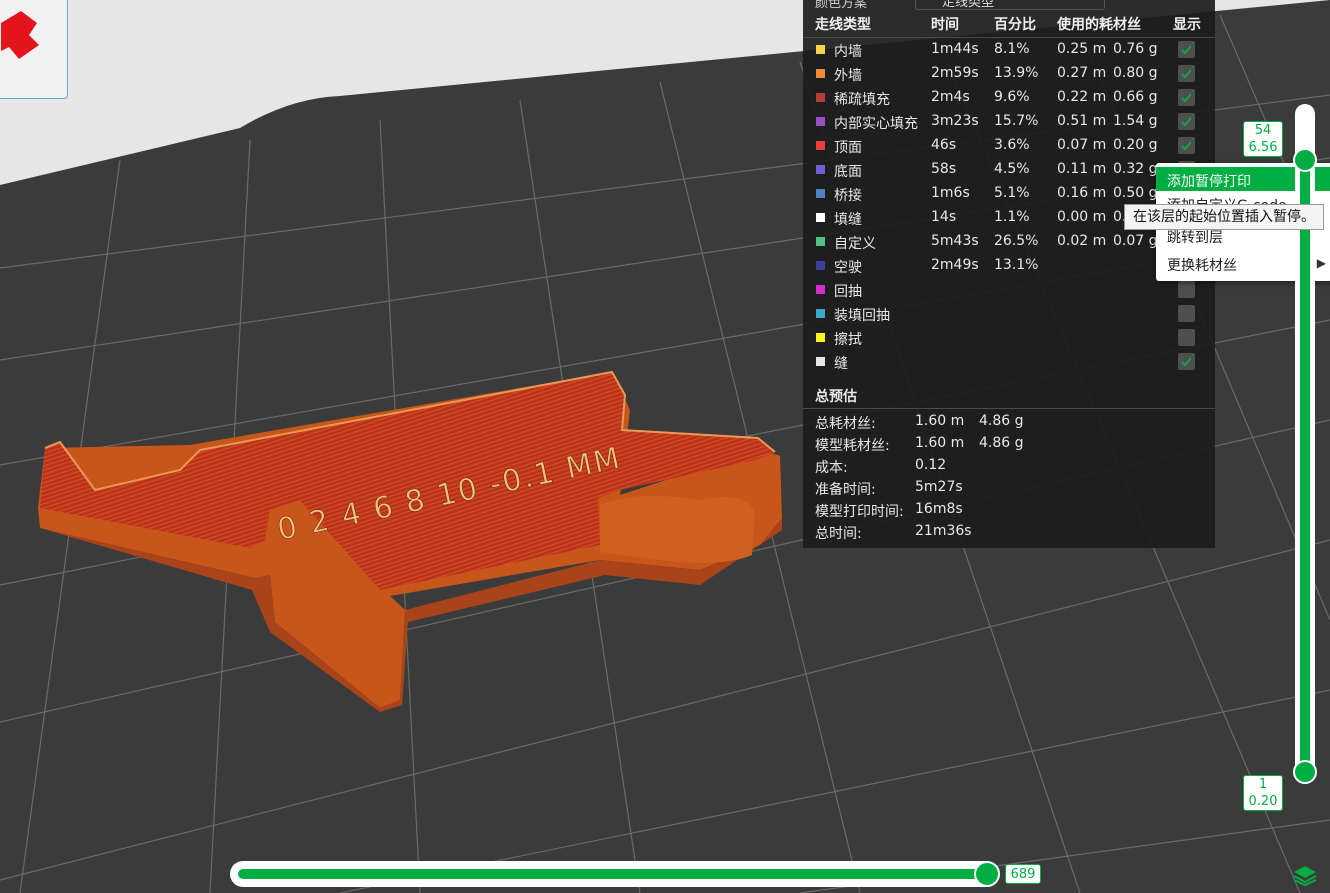  Describe the element at coordinates (831, 468) in the screenshot. I see `summary-key: 成本:` at that location.